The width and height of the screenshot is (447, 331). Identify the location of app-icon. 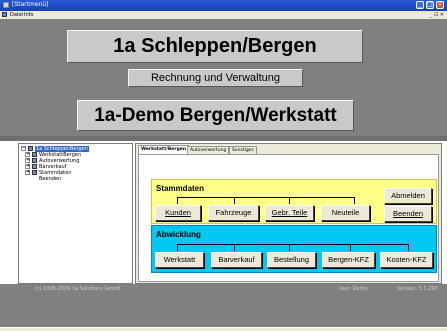
(6, 5).